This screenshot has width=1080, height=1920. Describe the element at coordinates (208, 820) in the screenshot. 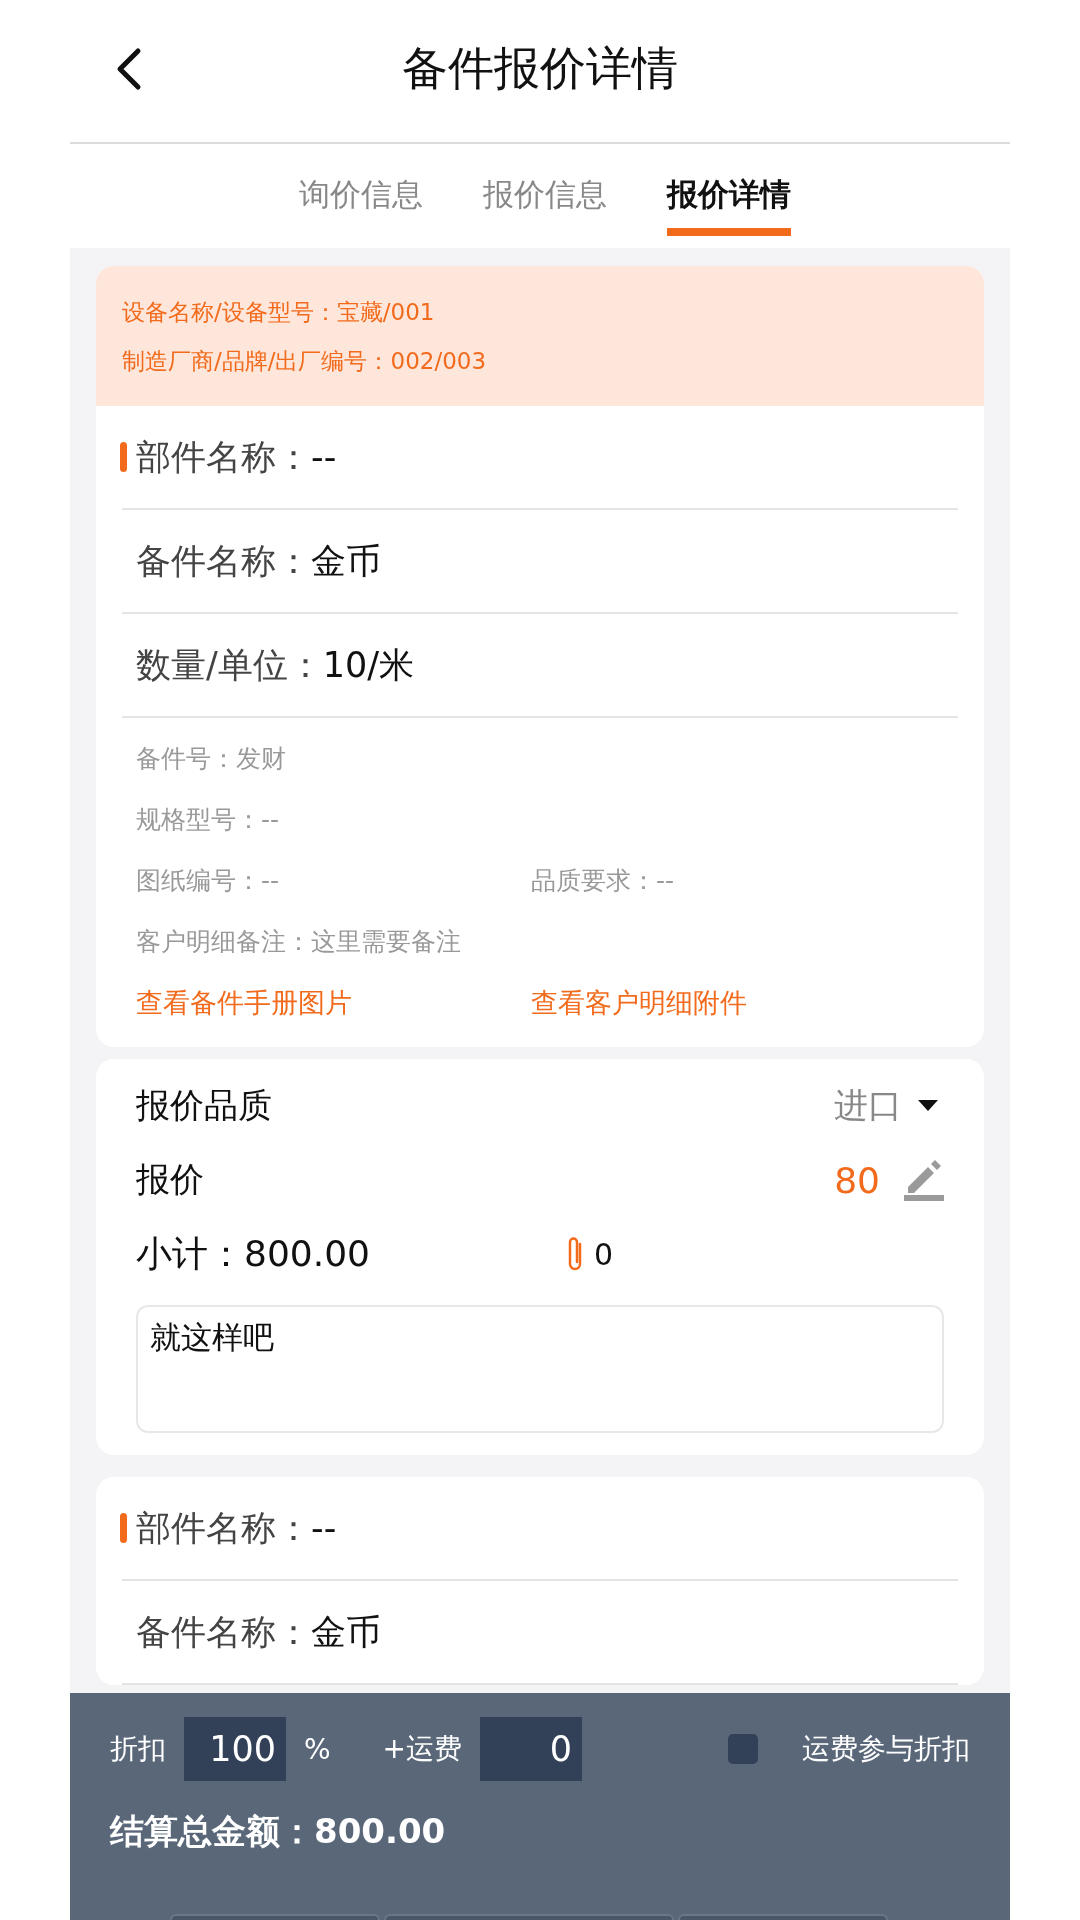

I see `detail-text: 规格型号：--` at that location.